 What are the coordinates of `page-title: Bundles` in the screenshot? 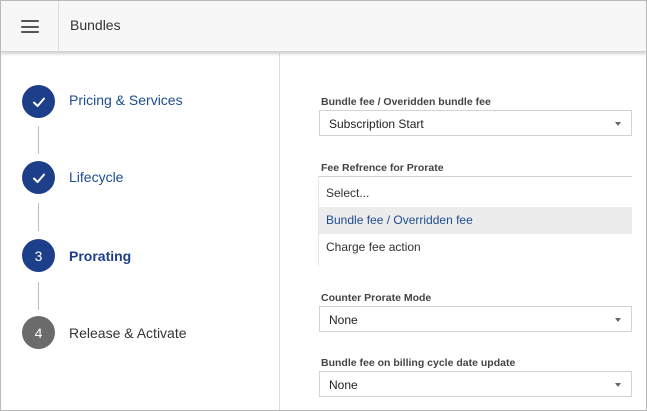 It's located at (95, 25).